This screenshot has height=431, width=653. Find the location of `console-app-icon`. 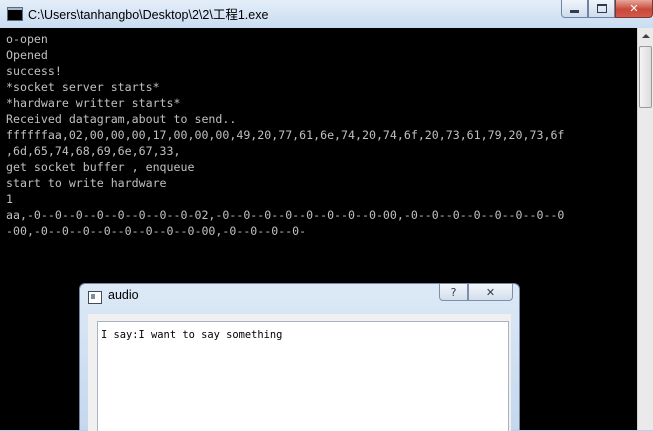

console-app-icon is located at coordinates (15, 14).